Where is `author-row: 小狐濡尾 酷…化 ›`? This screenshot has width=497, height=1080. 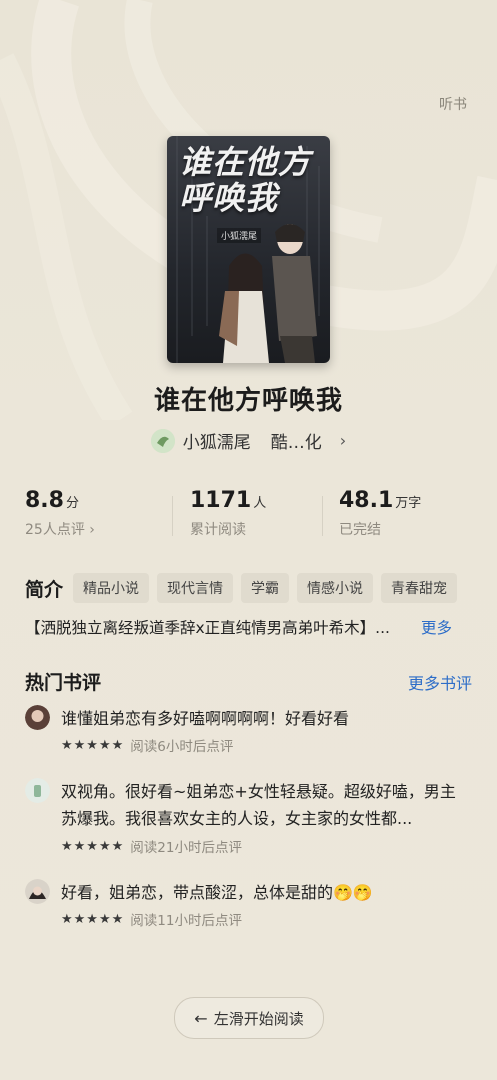
author-row: 小狐濡尾 酷…化 › is located at coordinates (248, 440).